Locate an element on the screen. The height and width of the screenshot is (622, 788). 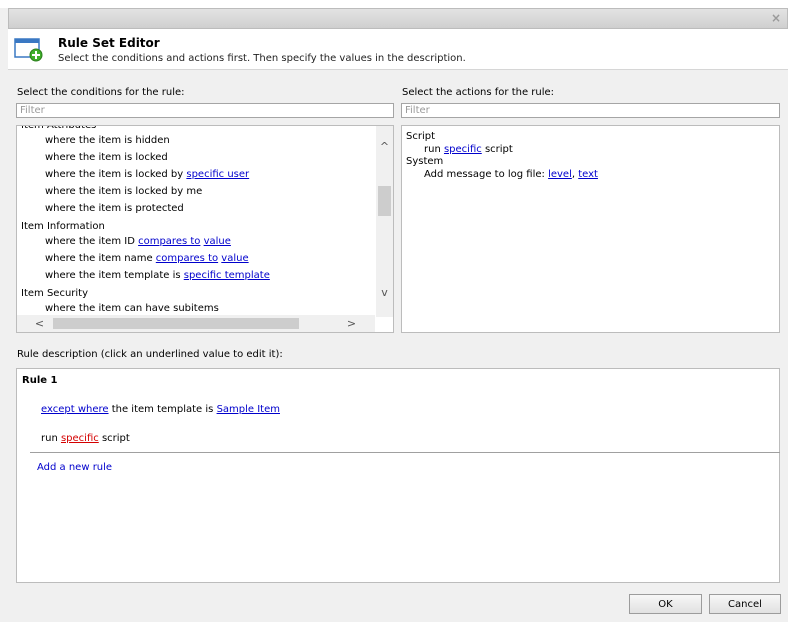
cancel-button: Cancel is located at coordinates (745, 604).